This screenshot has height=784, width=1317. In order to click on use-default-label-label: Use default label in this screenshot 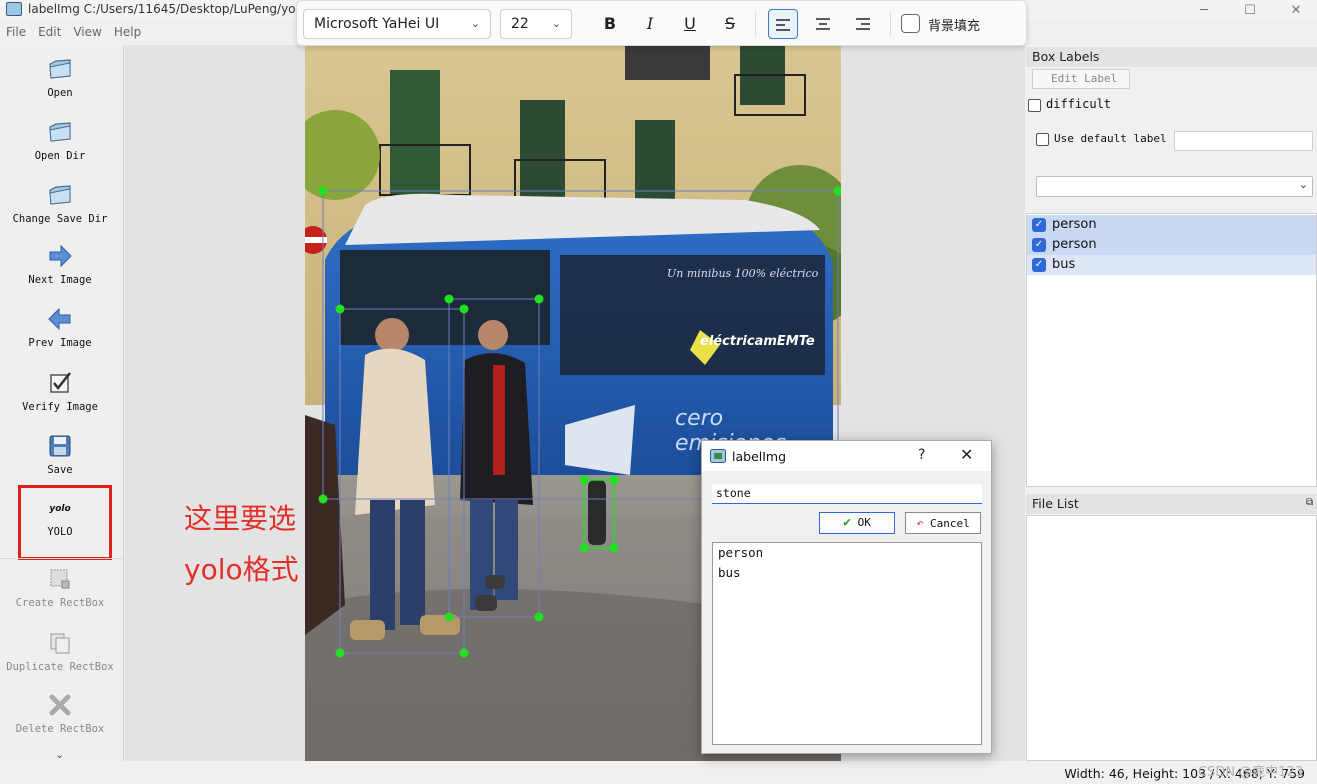, I will do `click(1110, 138)`.